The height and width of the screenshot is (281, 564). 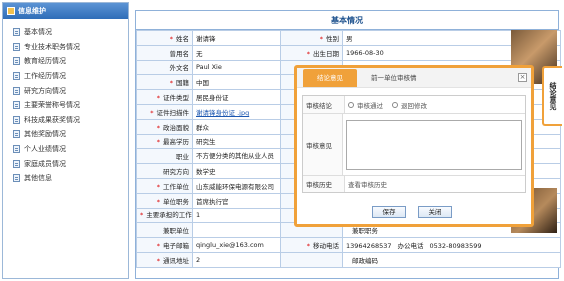 I want to click on sidebar-item: 其他奖励情况, so click(x=65, y=134).